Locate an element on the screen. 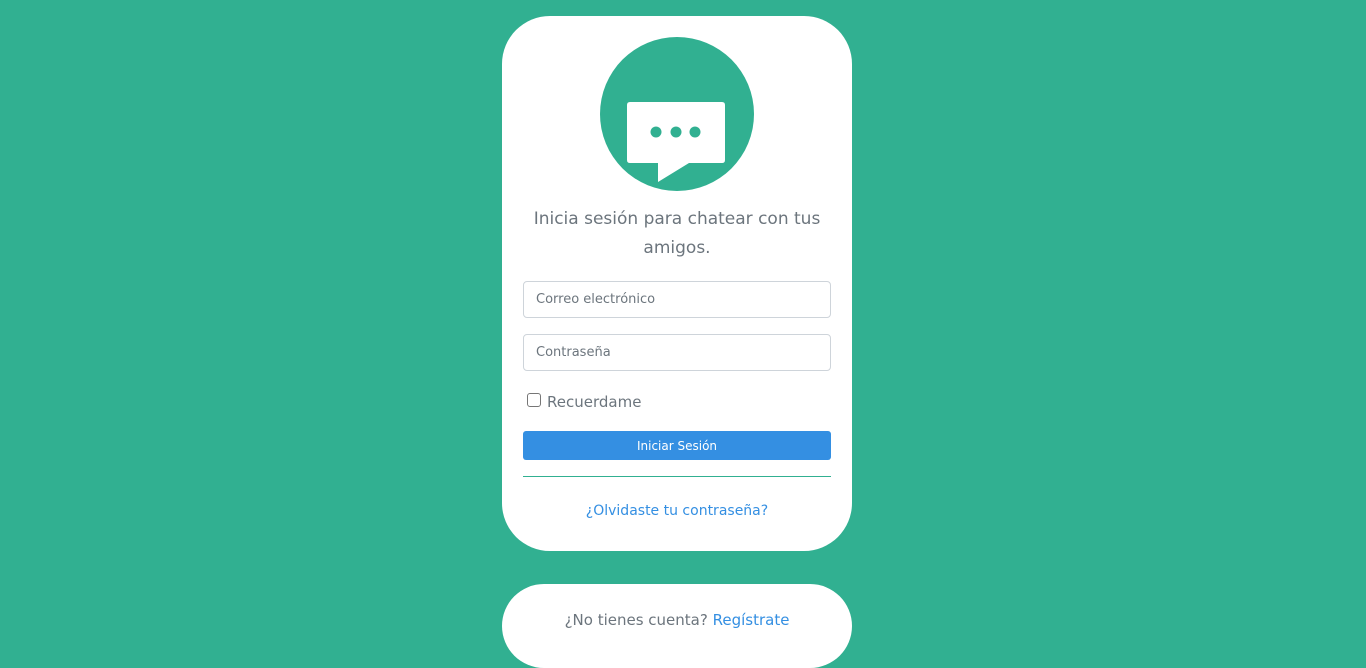 The image size is (1366, 668). divider is located at coordinates (677, 476).